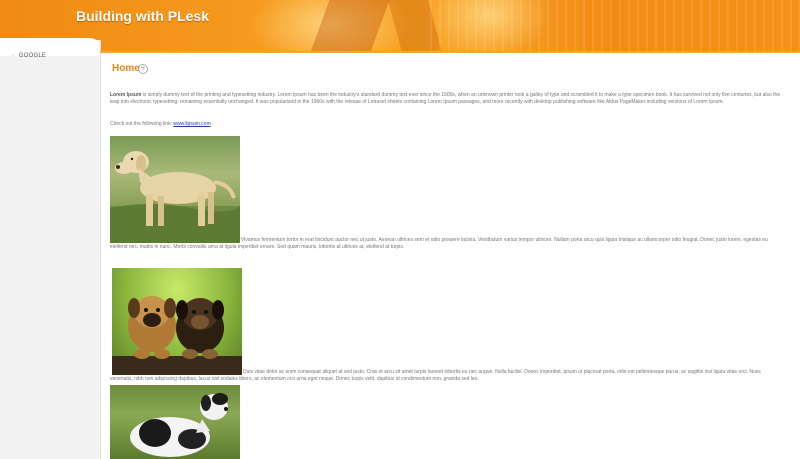  I want to click on labrador-photo, so click(175, 189).